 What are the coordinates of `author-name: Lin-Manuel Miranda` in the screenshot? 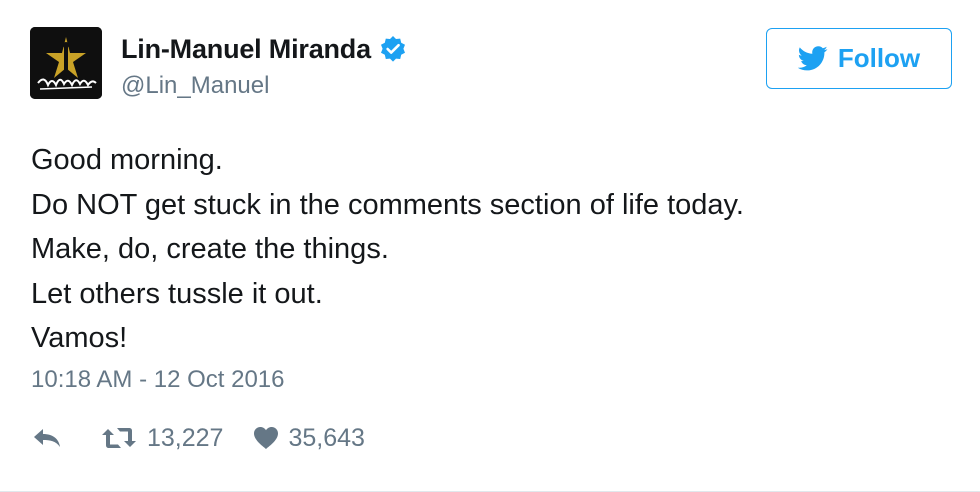 It's located at (246, 49).